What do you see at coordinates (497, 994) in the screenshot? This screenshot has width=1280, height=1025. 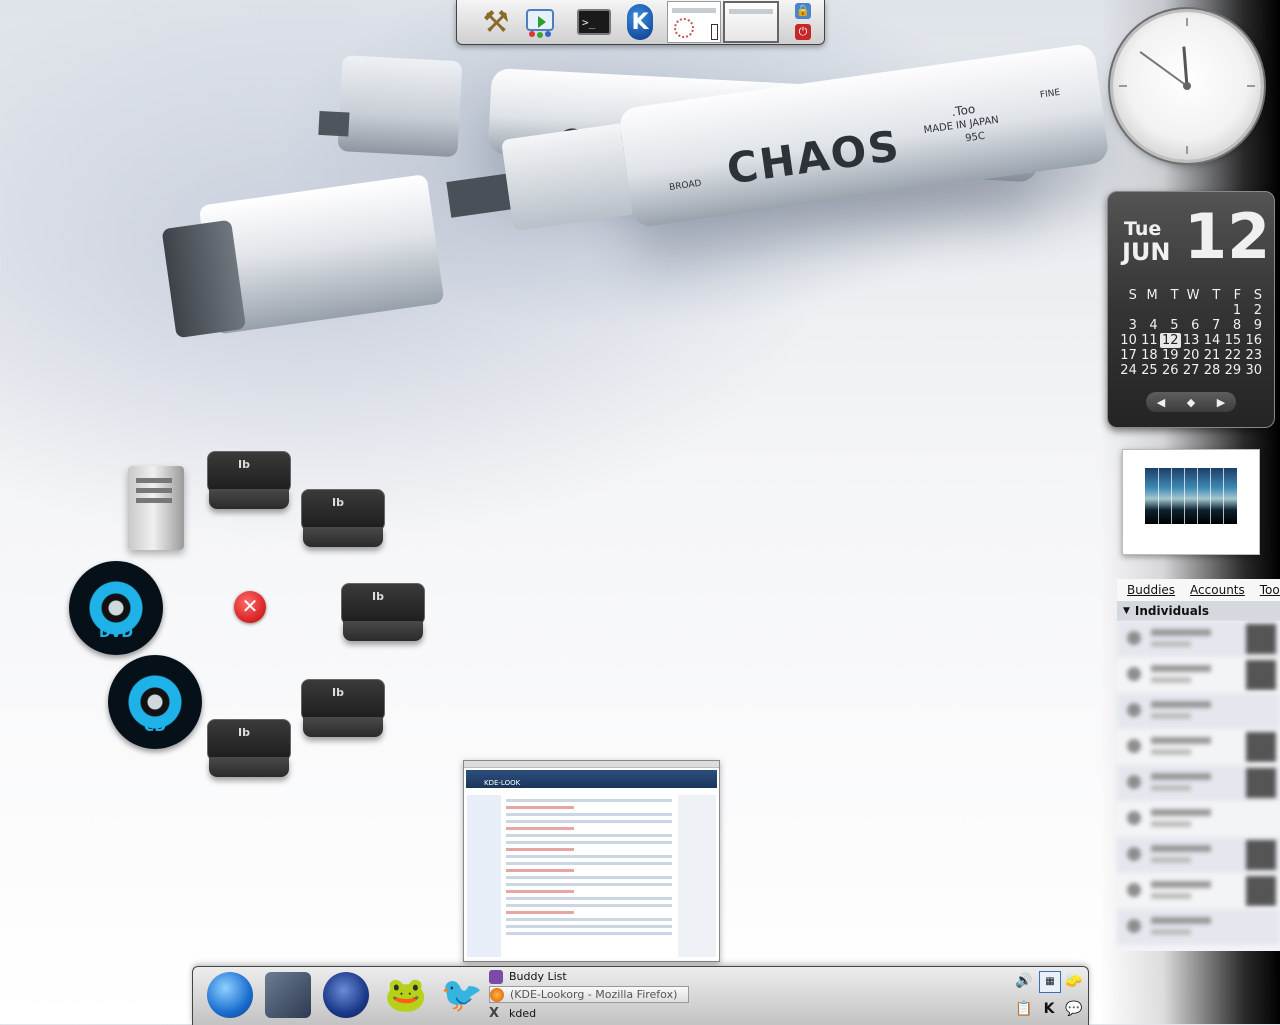 I see `firefox-icon` at bounding box center [497, 994].